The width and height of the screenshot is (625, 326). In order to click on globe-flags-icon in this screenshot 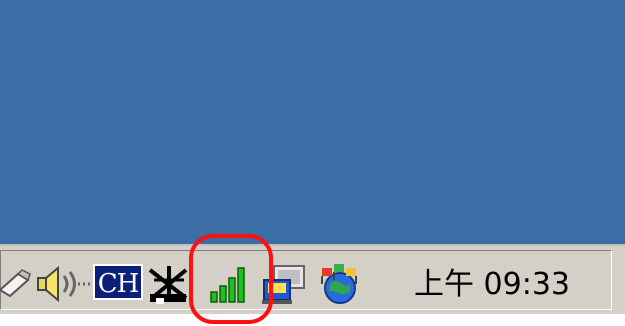, I will do `click(339, 284)`.